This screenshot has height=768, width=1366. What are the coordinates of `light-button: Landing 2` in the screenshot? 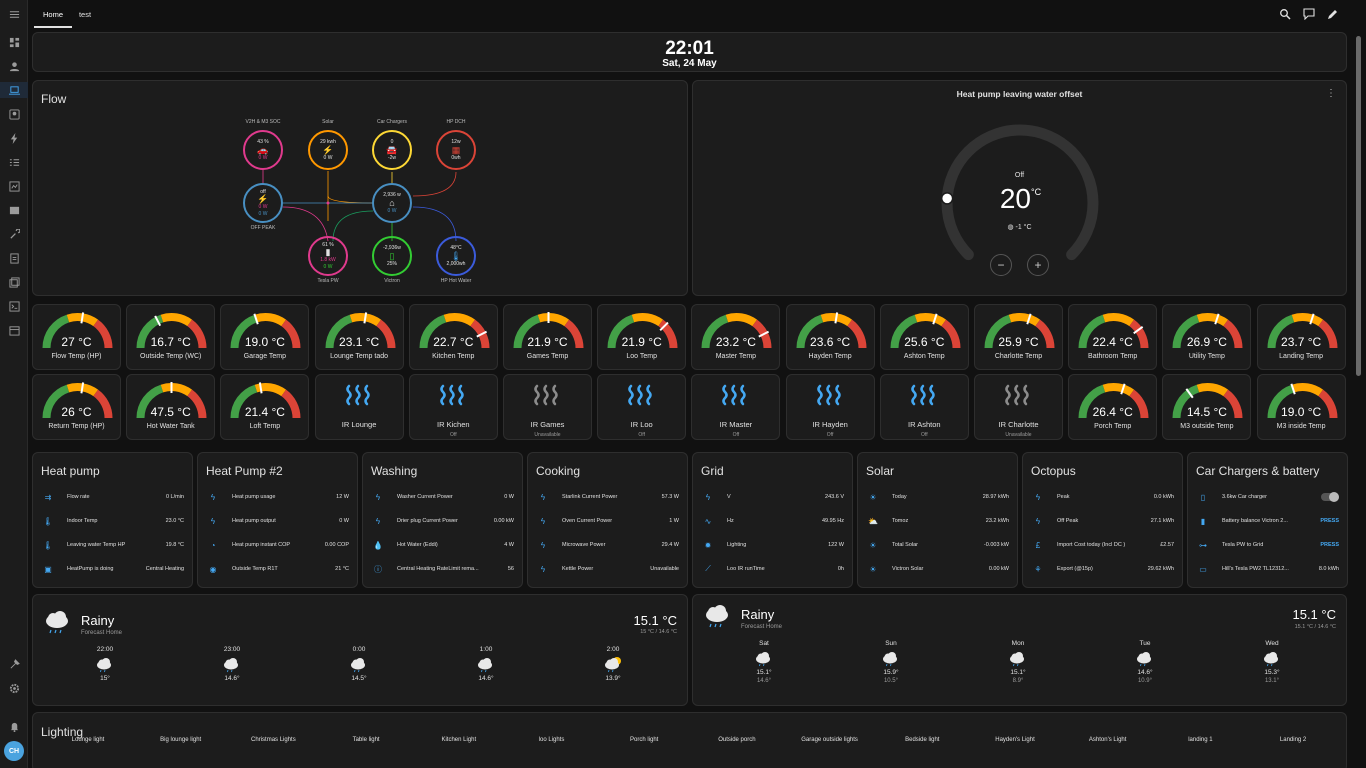 It's located at (1293, 740).